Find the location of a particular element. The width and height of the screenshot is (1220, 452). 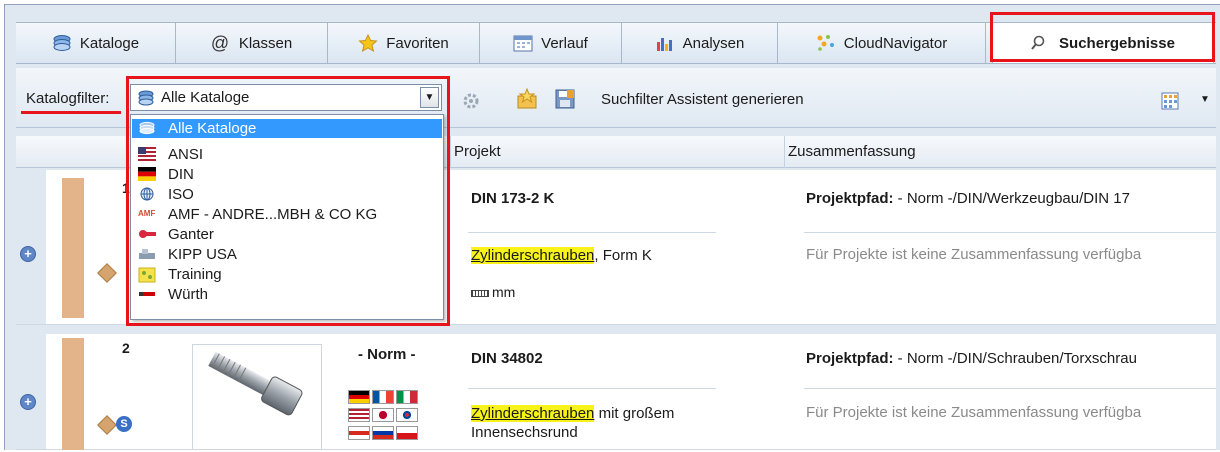

option-label: Alle Kataloge is located at coordinates (212, 128).